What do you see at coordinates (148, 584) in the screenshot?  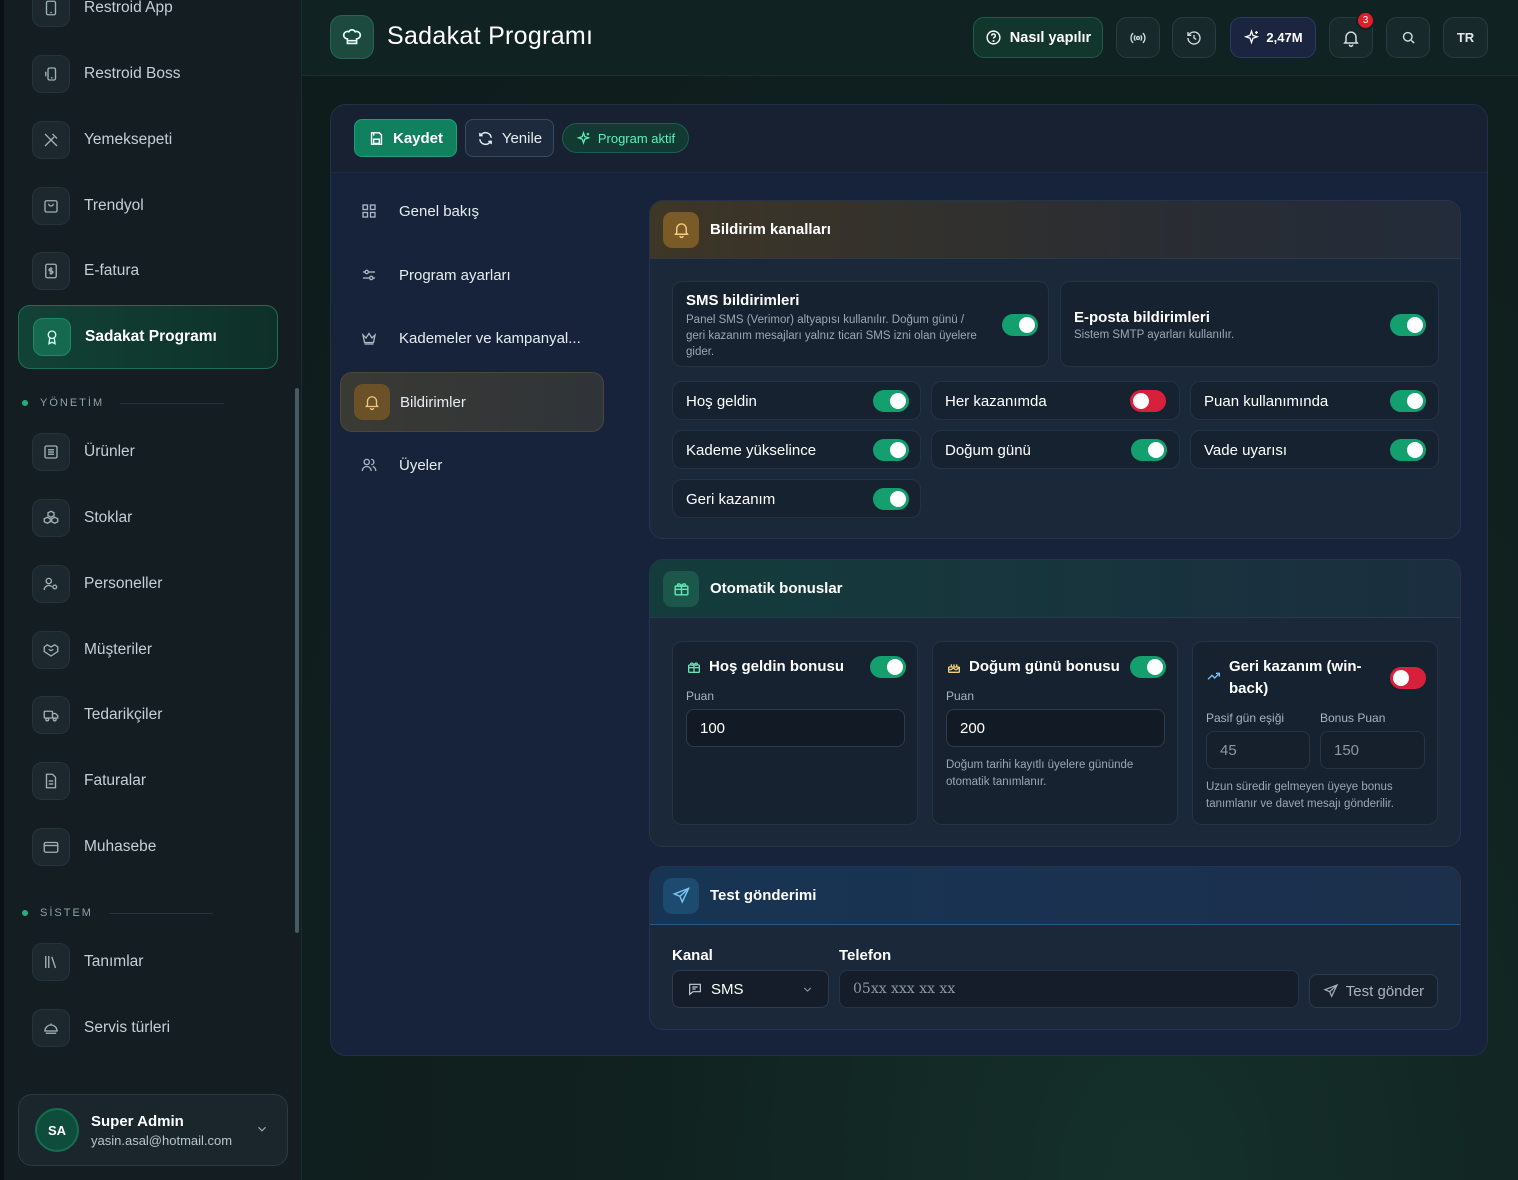 I see `sidebar-item-personeller: Personeller` at bounding box center [148, 584].